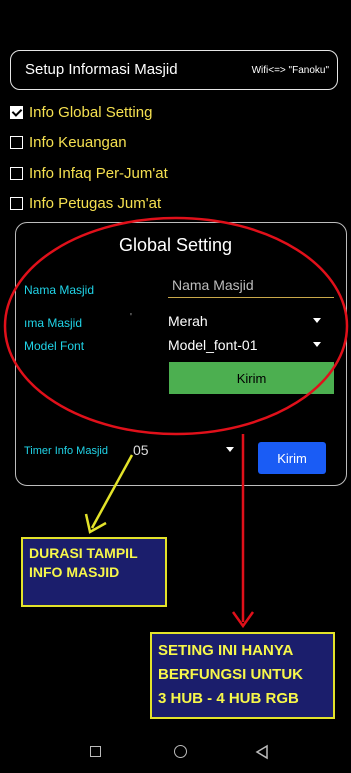 The image size is (351, 773). Describe the element at coordinates (95, 751) in the screenshot. I see `recent-apps-icon` at that location.